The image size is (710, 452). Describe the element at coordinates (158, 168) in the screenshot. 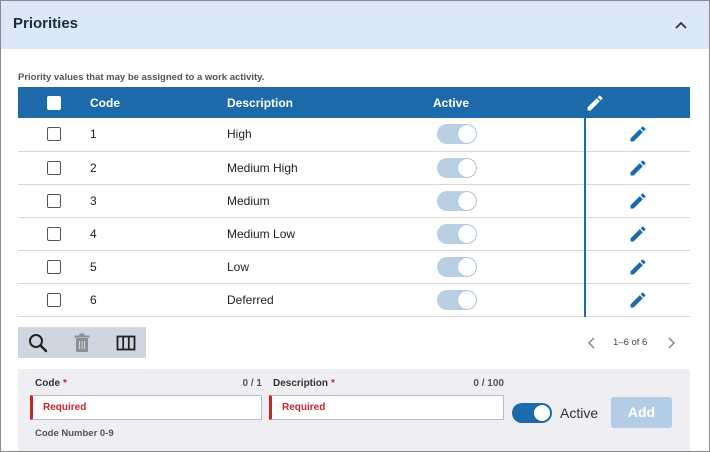

I see `code-cell: 2` at that location.